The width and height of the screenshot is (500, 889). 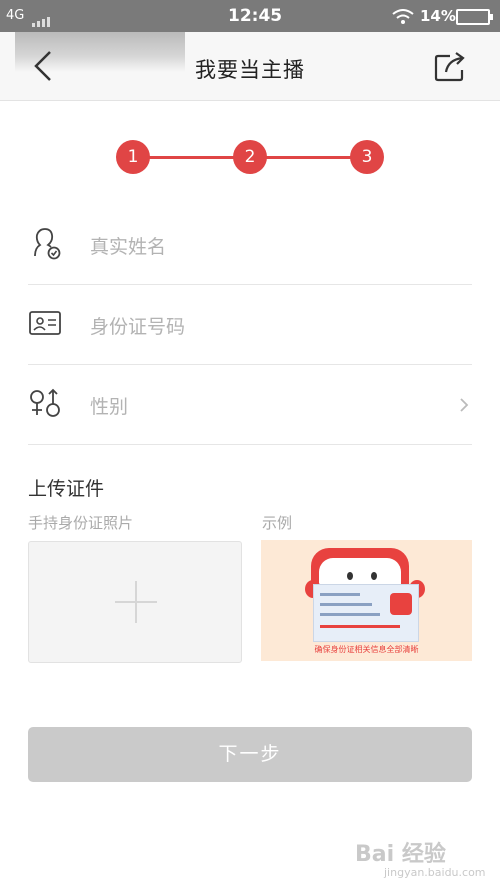 What do you see at coordinates (45, 323) in the screenshot?
I see `id-card-icon` at bounding box center [45, 323].